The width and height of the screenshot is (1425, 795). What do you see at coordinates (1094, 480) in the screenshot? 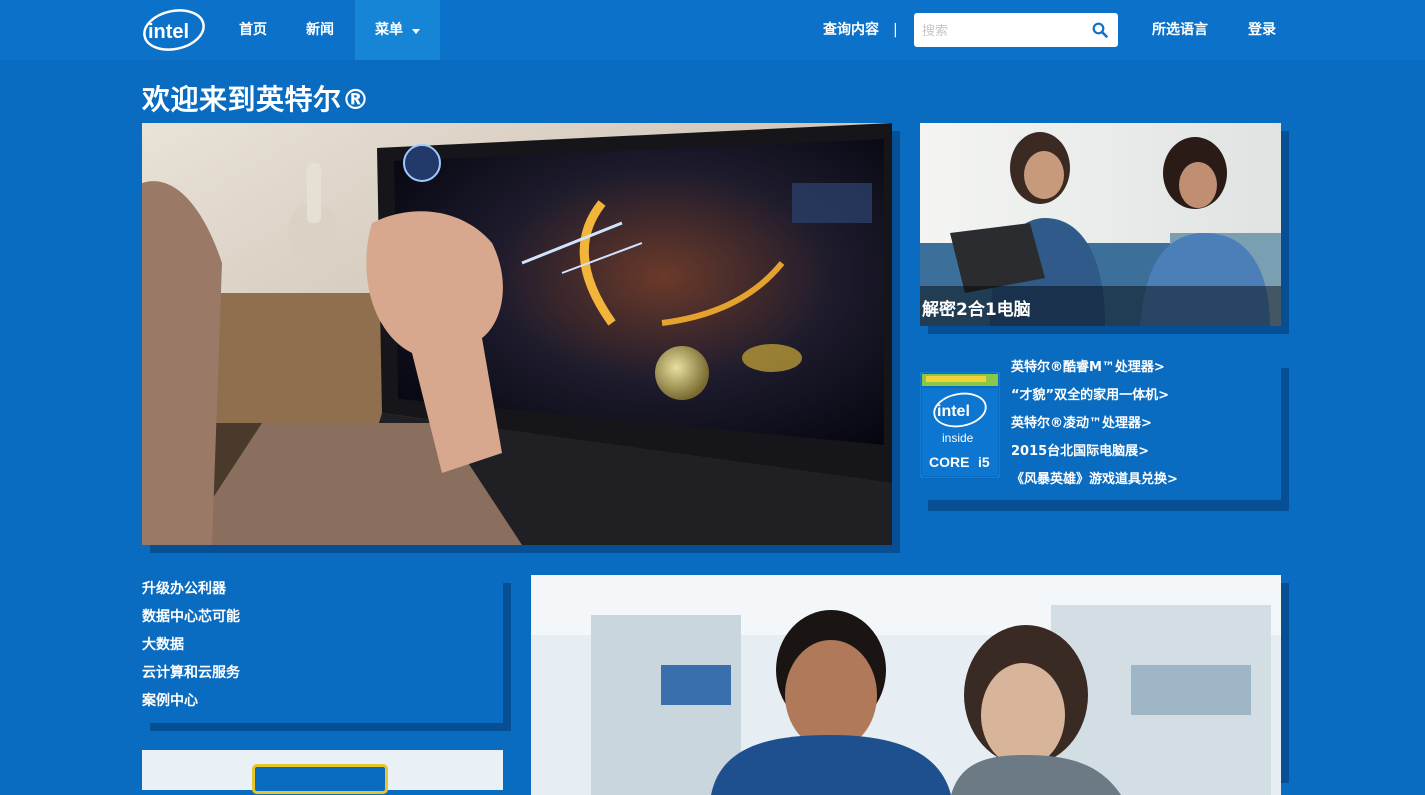
I see `featured-link-heroes-storm: 《风暴英雄》游戏道具兑换>` at bounding box center [1094, 480].